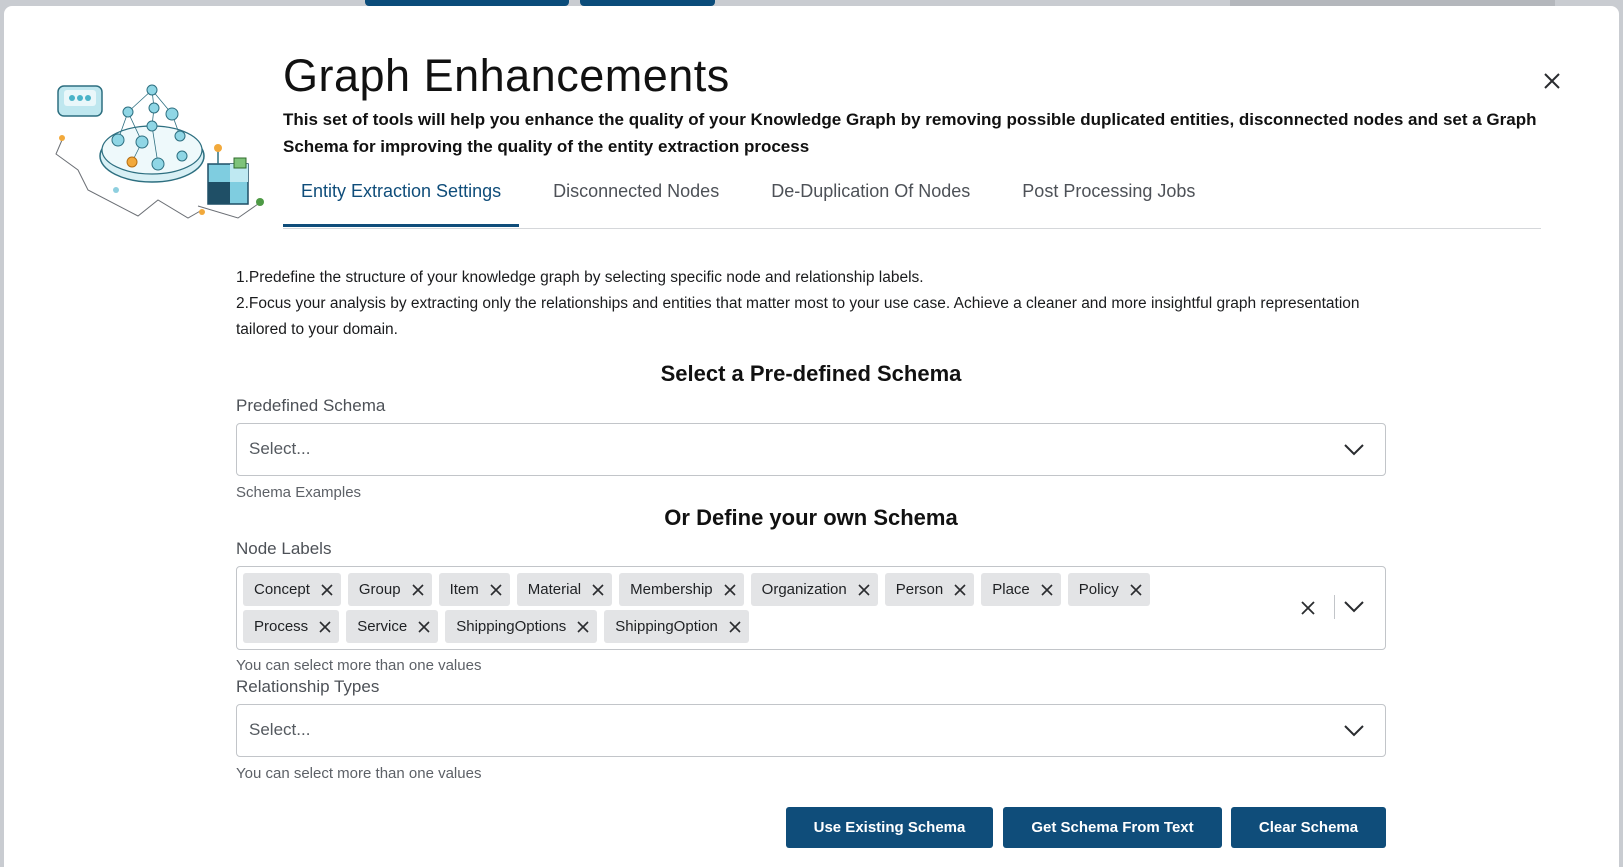 This screenshot has width=1623, height=867. What do you see at coordinates (282, 589) in the screenshot?
I see `chip-label: Concept` at bounding box center [282, 589].